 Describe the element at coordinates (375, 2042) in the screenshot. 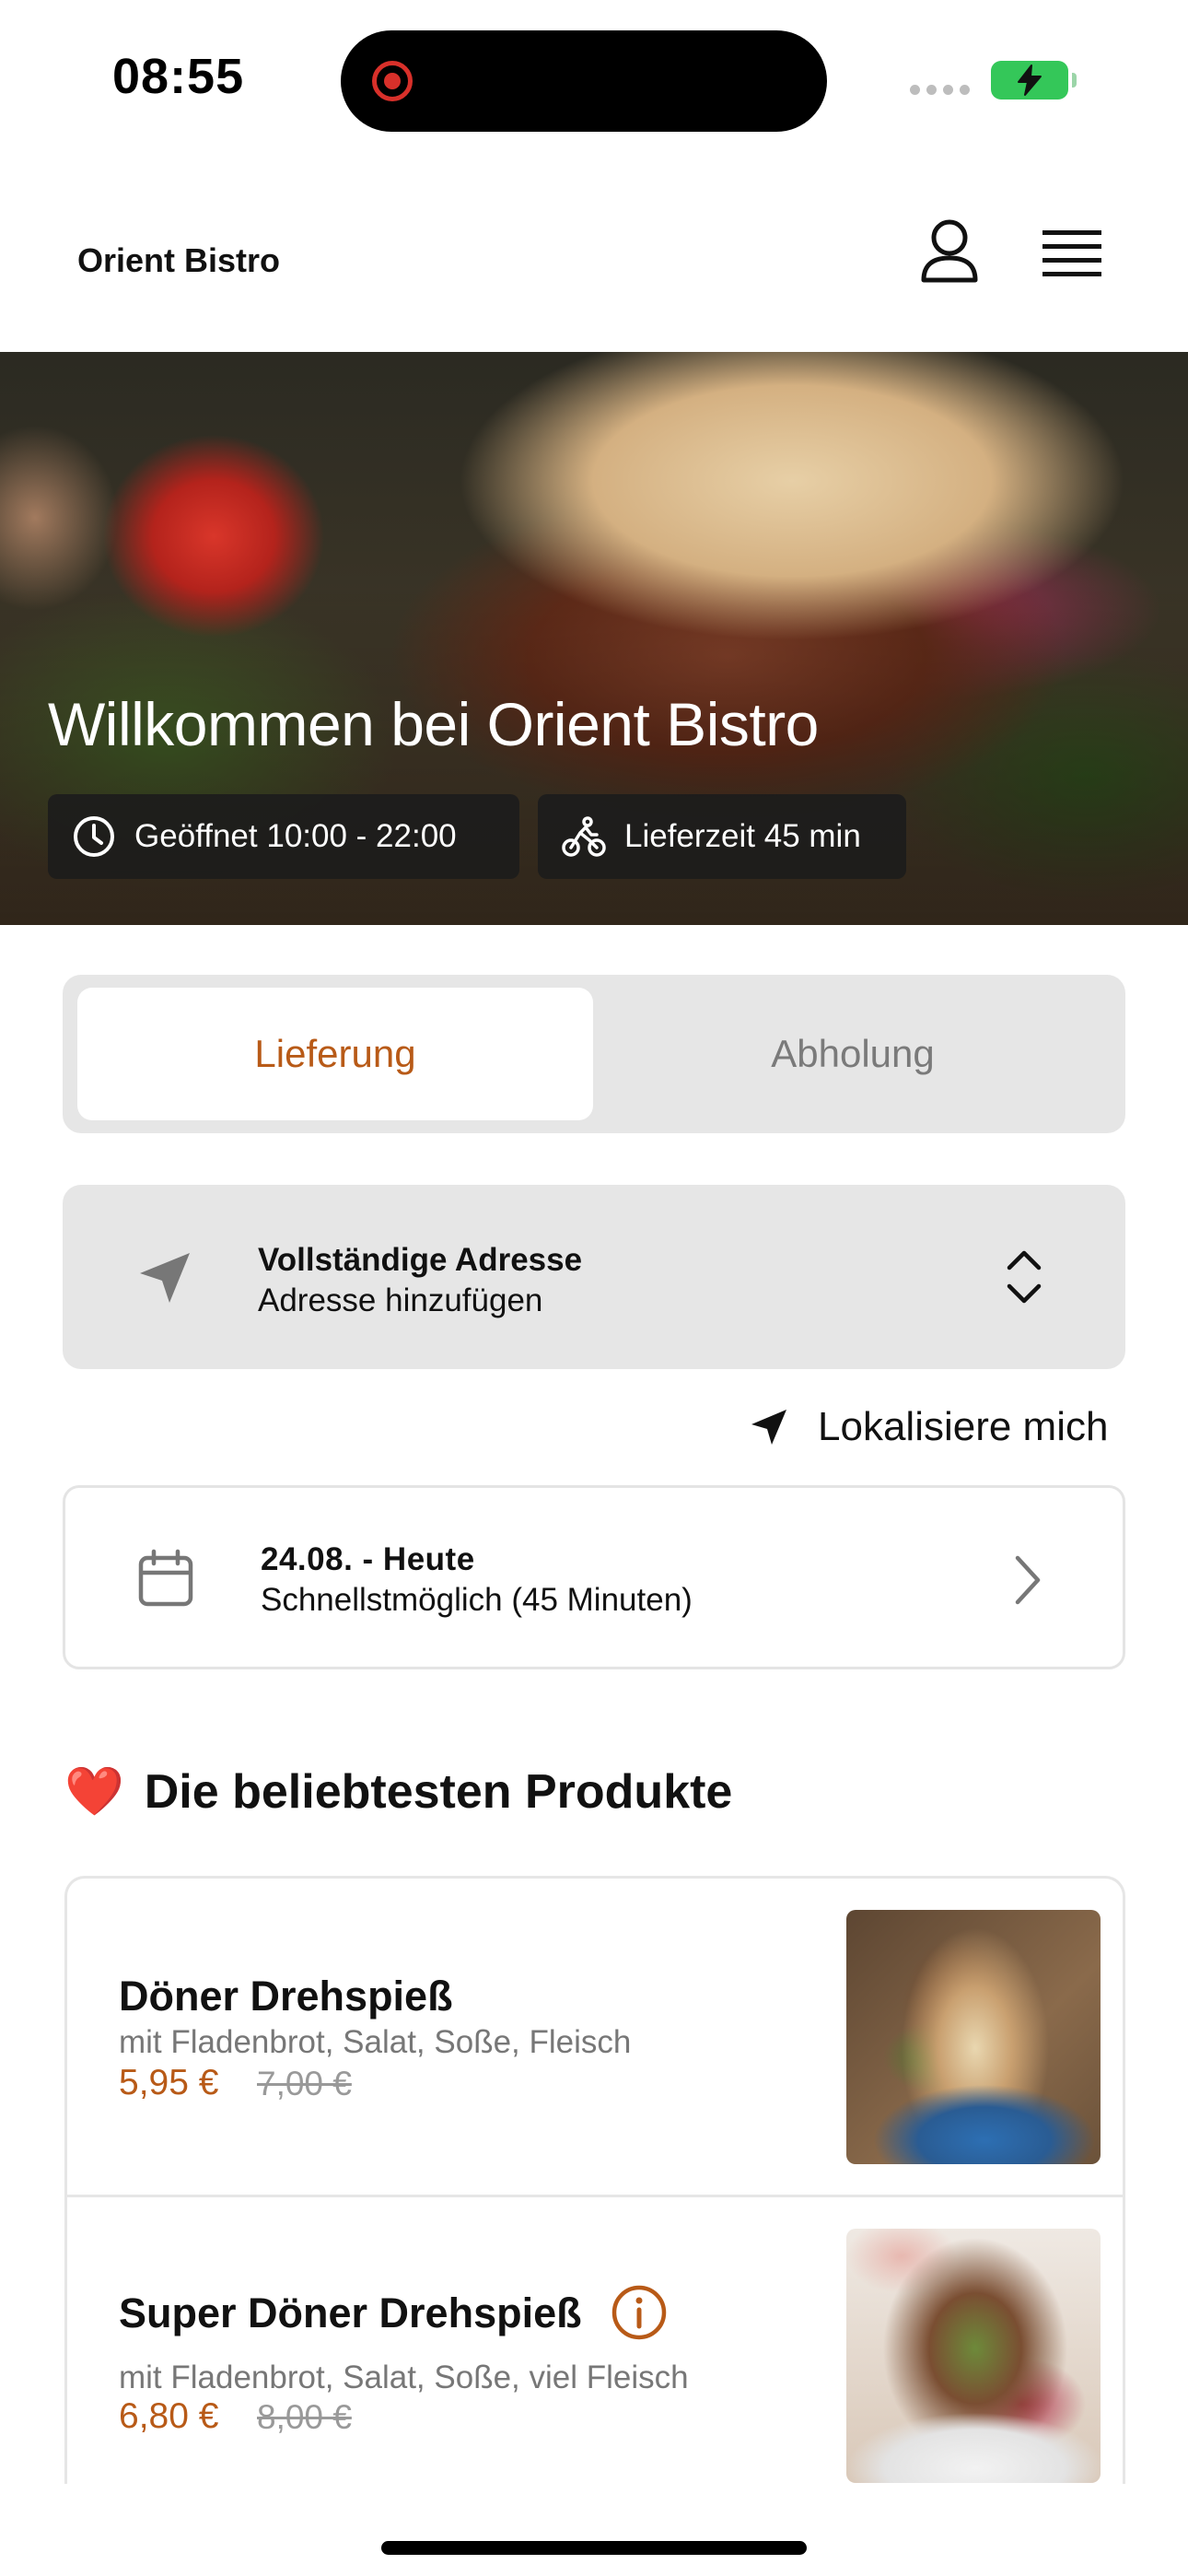

I see `product-description: mit Fladenbrot, Salat, Soße, Fleisch` at that location.